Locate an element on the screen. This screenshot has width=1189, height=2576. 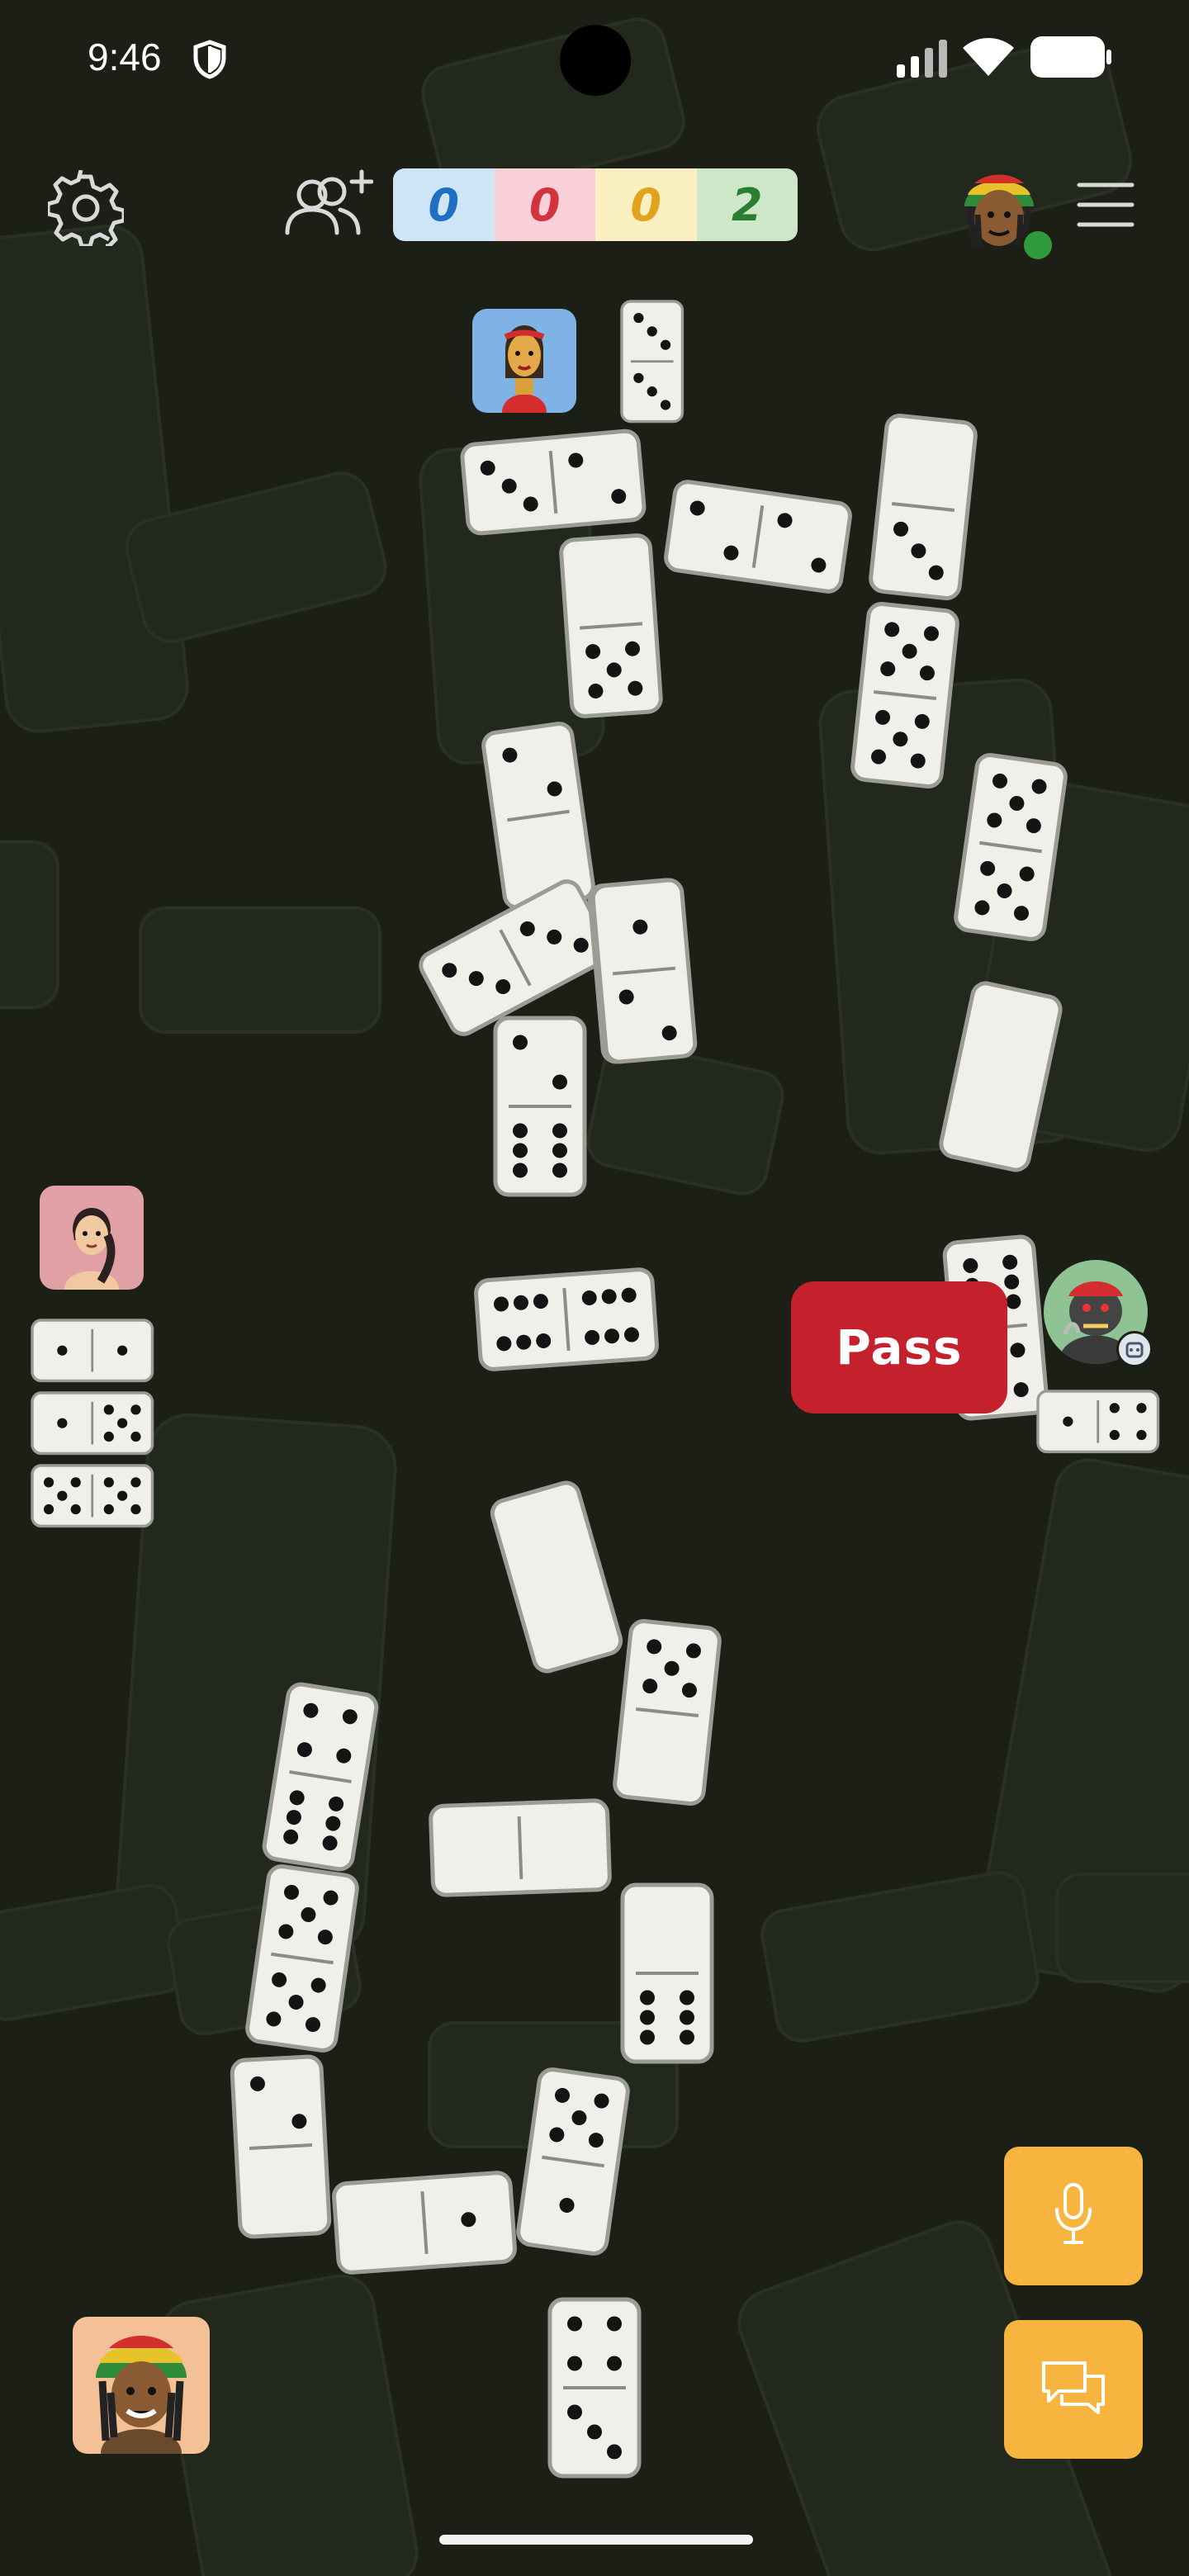
team-score-red: 0 is located at coordinates (544, 204).